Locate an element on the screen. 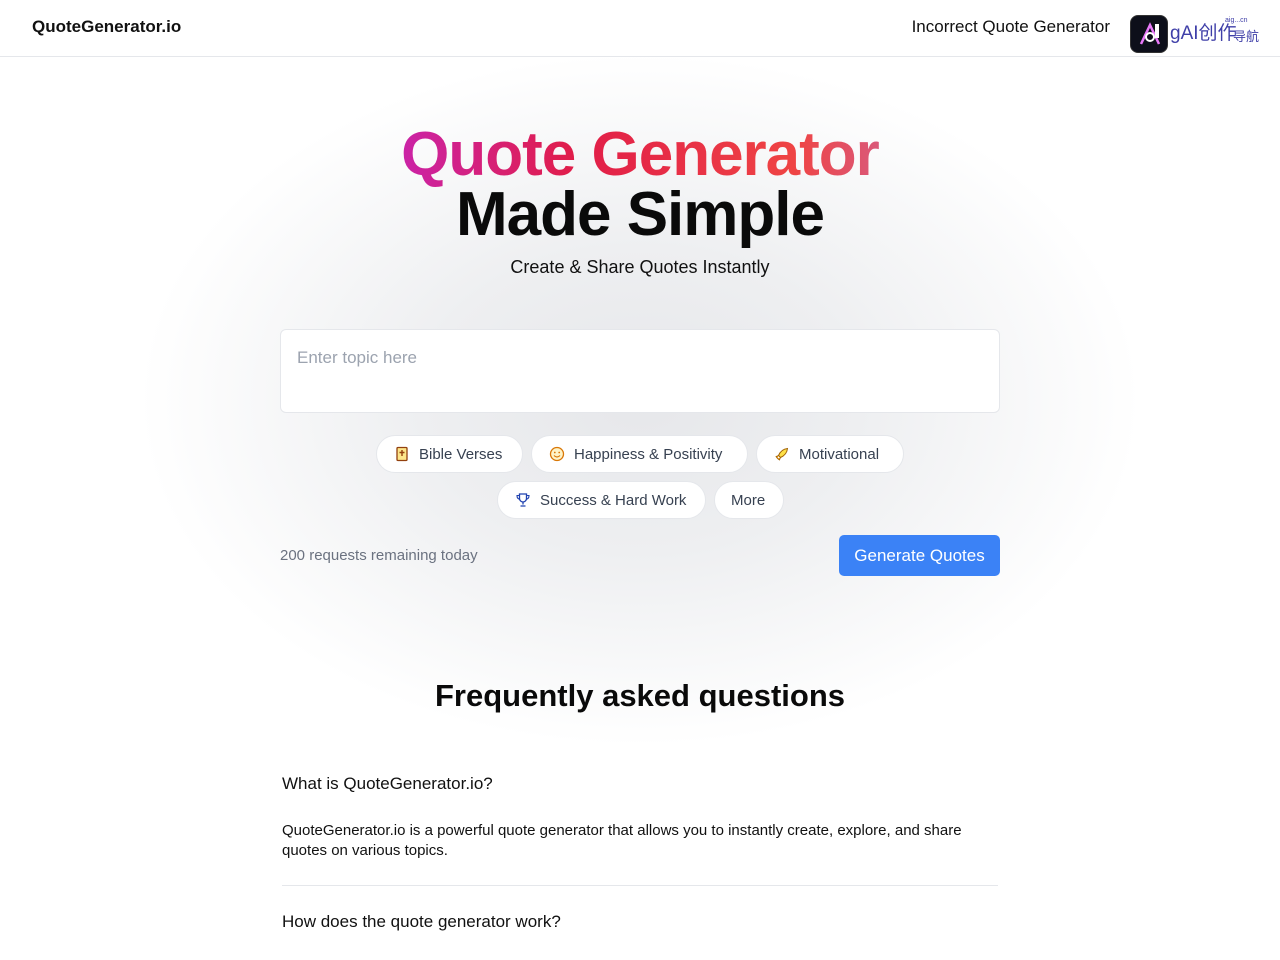 This screenshot has height=960, width=1280. chip-label: Success & Hard Work is located at coordinates (613, 500).